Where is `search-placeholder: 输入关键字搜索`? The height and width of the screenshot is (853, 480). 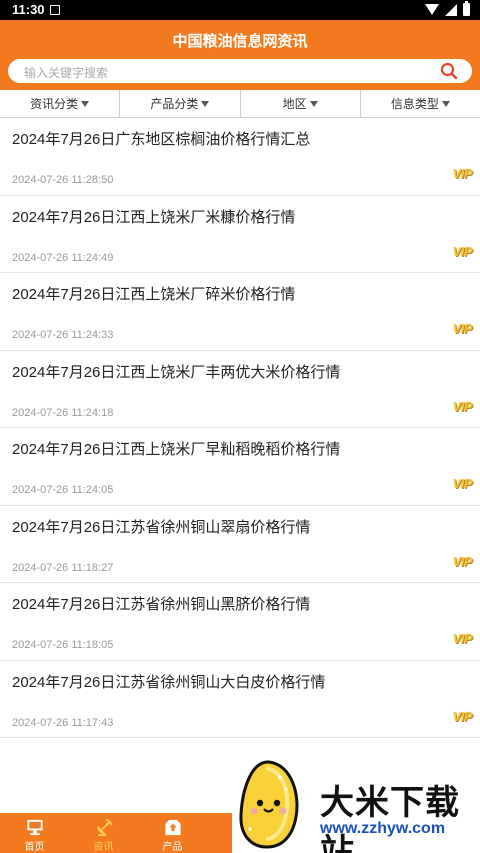
search-placeholder: 输入关键字搜索 is located at coordinates (66, 73).